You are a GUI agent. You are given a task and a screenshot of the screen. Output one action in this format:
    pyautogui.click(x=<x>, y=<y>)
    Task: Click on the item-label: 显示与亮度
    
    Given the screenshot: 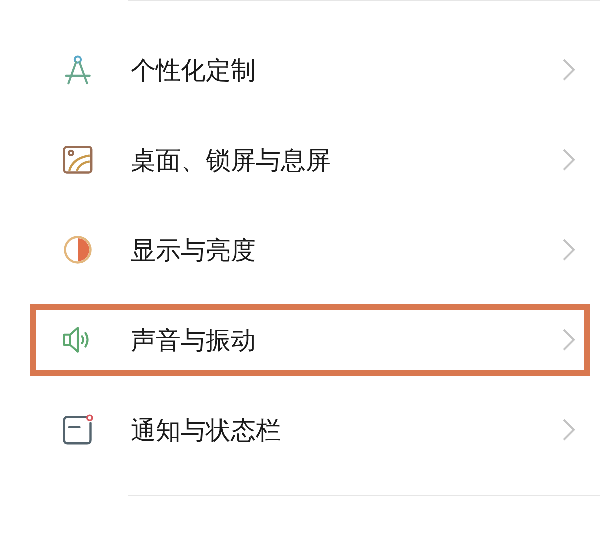 What is the action you would take?
    pyautogui.click(x=194, y=250)
    